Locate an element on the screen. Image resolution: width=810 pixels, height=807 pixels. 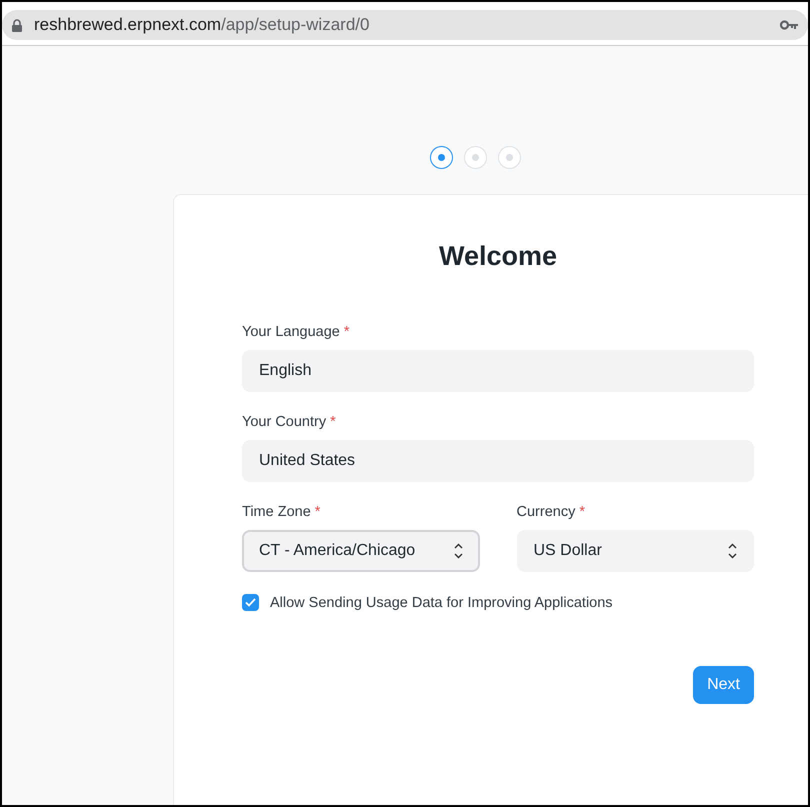
select-field: US Dollar is located at coordinates (635, 551).